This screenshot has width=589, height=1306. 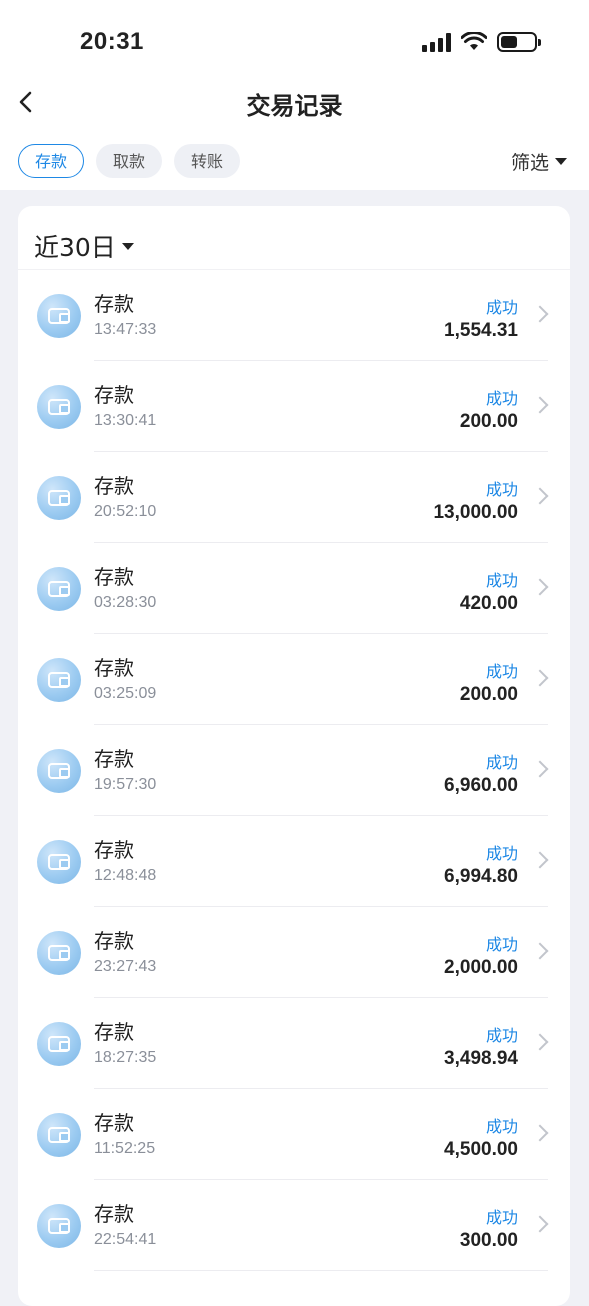 What do you see at coordinates (51, 161) in the screenshot?
I see `tab-deposit: 存款` at bounding box center [51, 161].